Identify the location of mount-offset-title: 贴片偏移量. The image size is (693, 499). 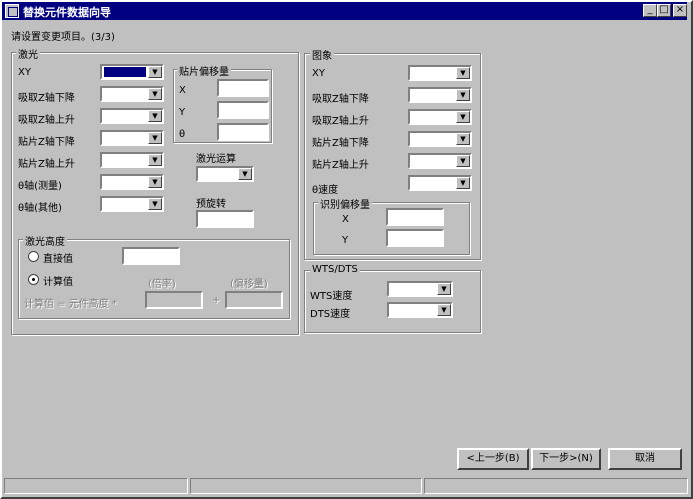
(204, 70).